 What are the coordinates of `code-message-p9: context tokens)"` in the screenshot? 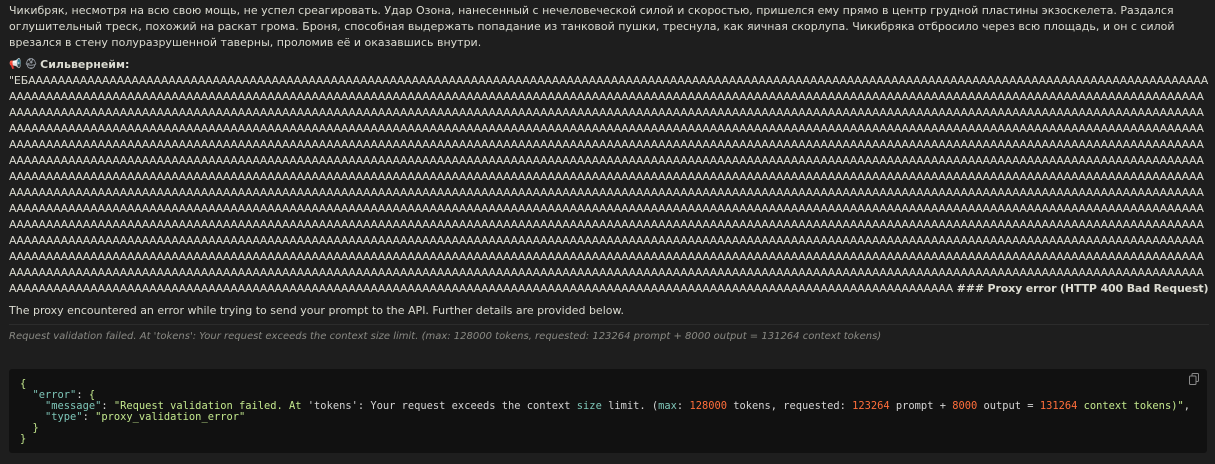 It's located at (1130, 406).